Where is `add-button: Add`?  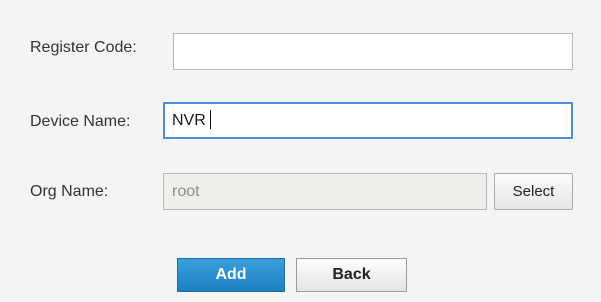 add-button: Add is located at coordinates (231, 275).